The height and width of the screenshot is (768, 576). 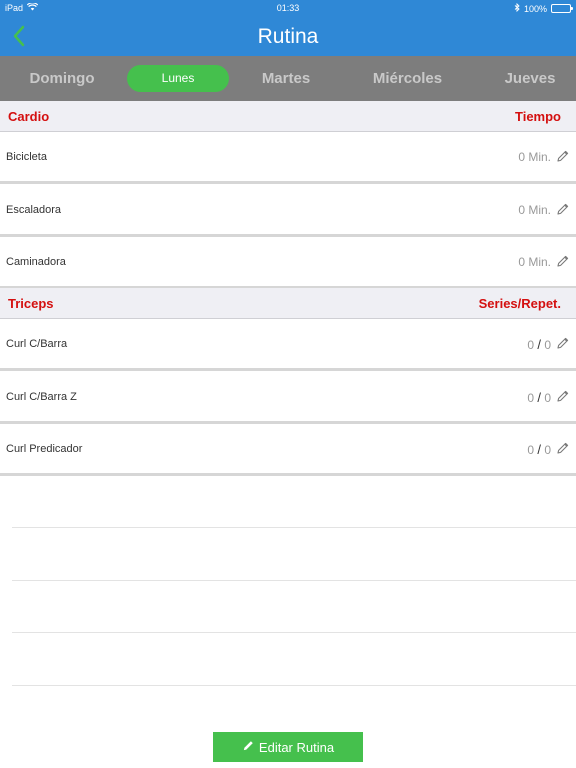 I want to click on exercise-name: Curl Predicador, so click(x=44, y=449).